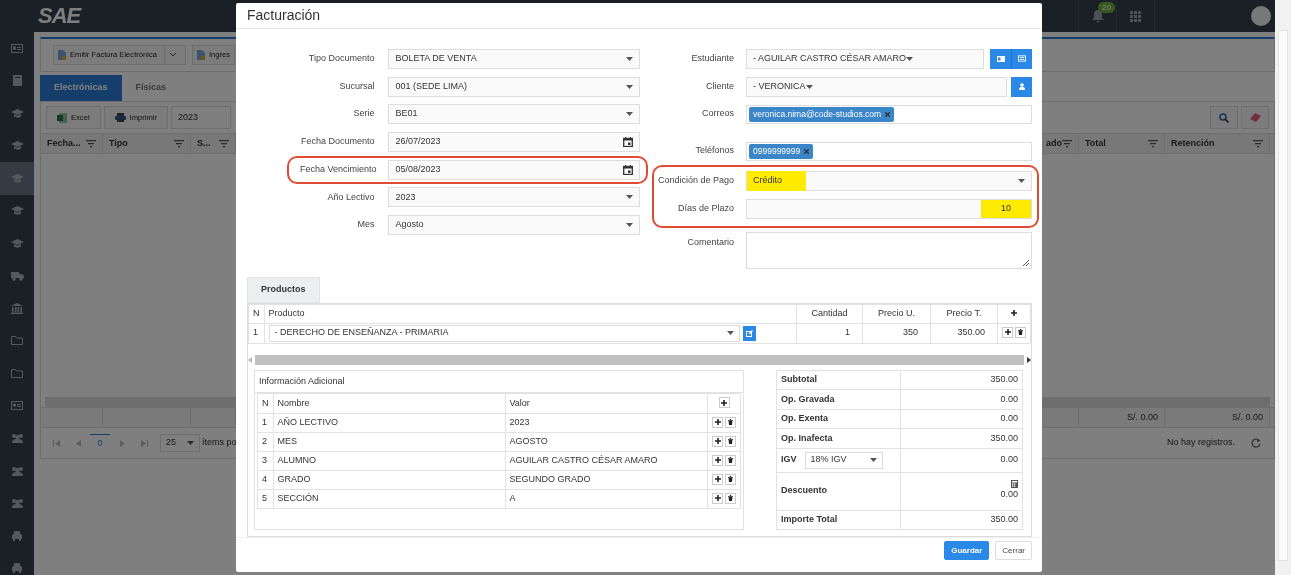 The height and width of the screenshot is (575, 1291). I want to click on select-field: Crédito, so click(889, 180).